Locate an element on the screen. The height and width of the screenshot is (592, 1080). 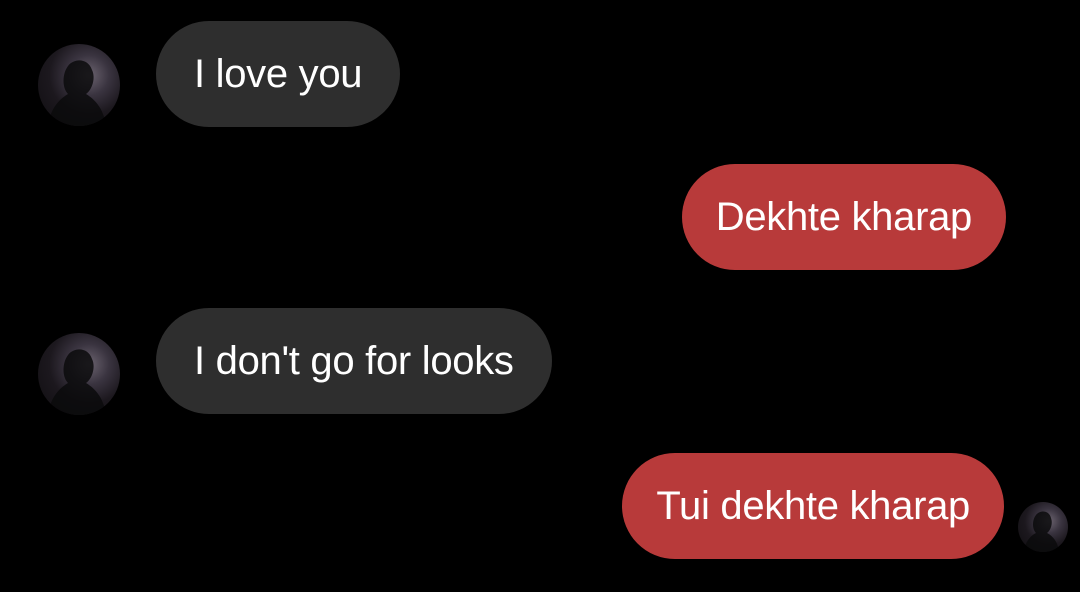
seen-avatar-icon is located at coordinates (1043, 527).